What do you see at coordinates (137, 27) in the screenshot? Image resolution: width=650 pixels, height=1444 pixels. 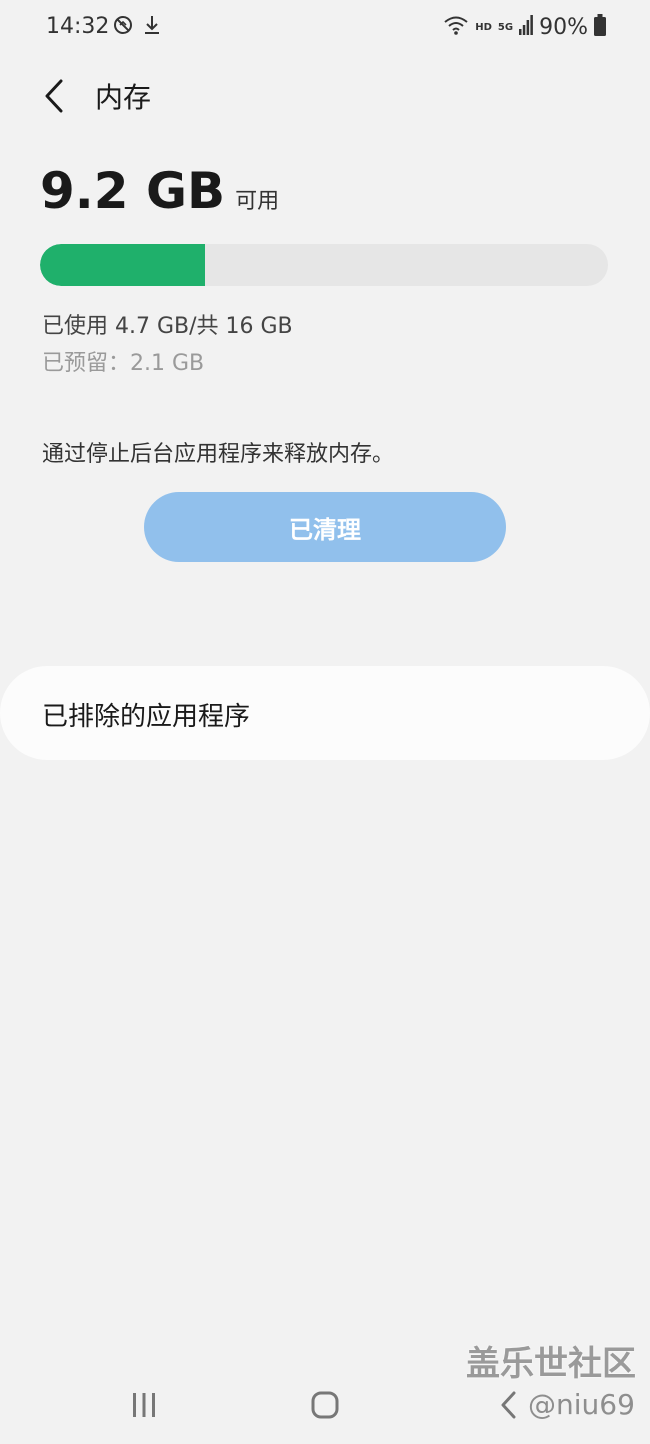 I see `status-notification-icons` at bounding box center [137, 27].